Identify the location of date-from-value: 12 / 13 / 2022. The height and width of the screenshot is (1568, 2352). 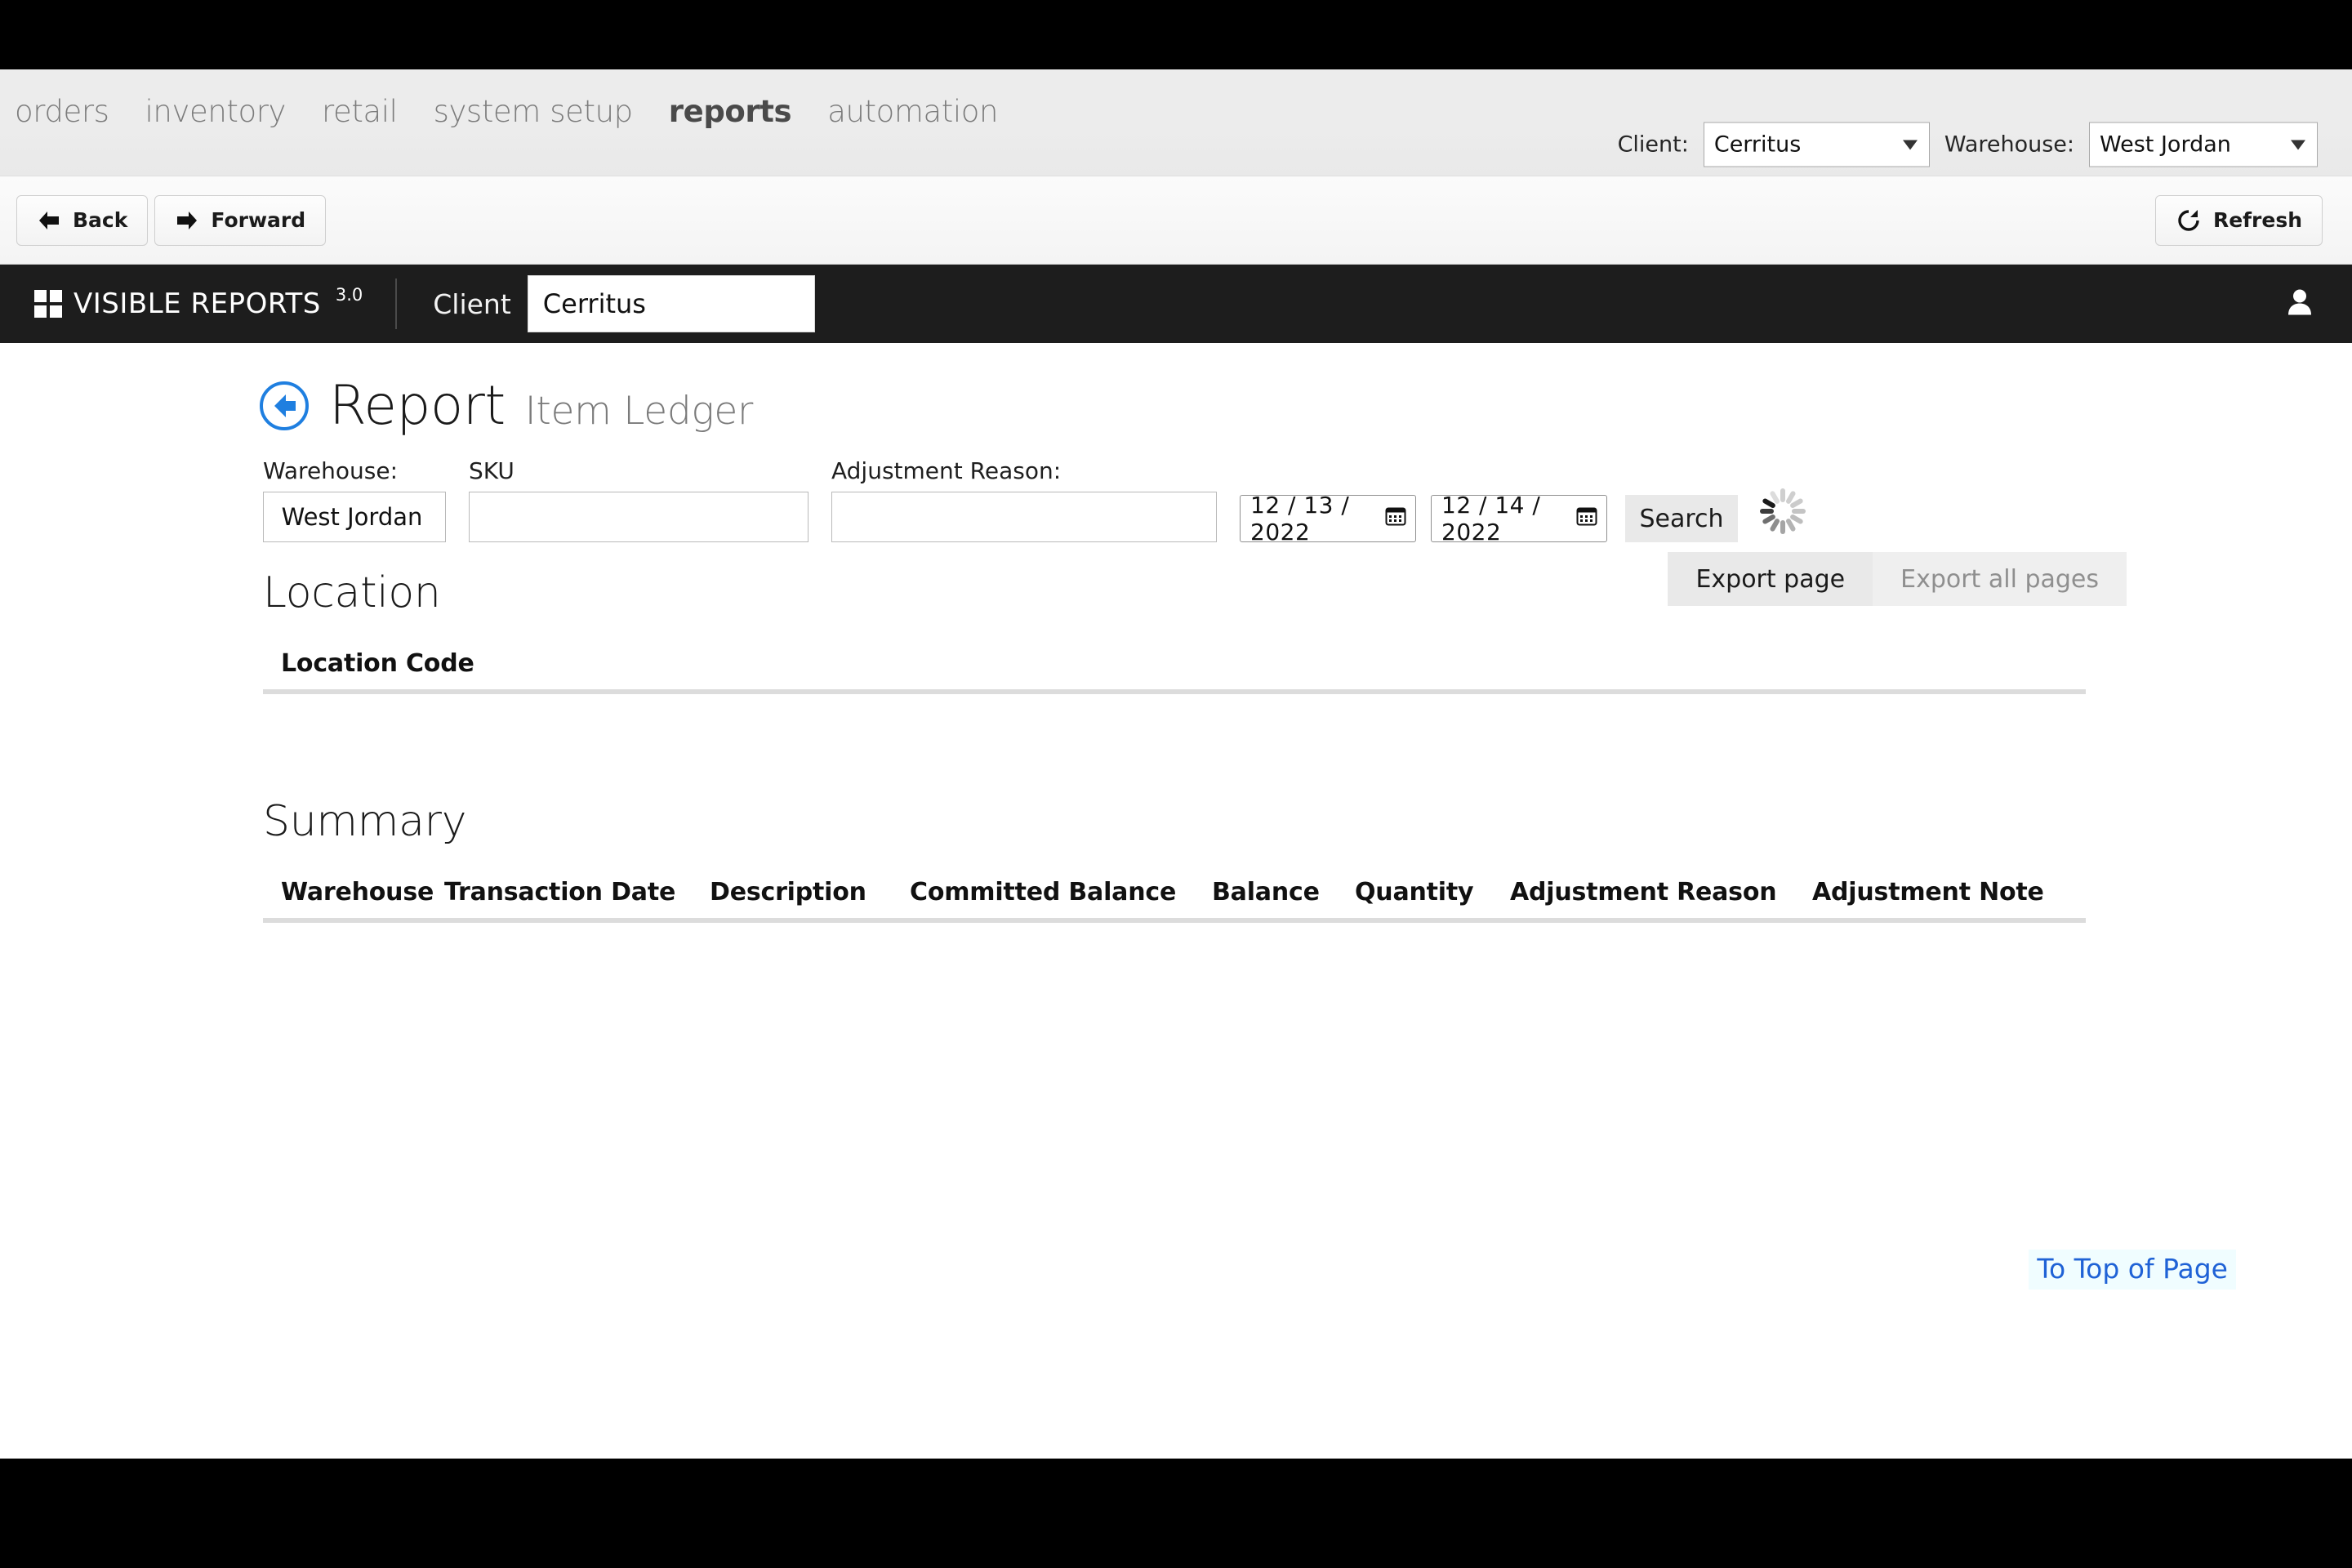
(1300, 519).